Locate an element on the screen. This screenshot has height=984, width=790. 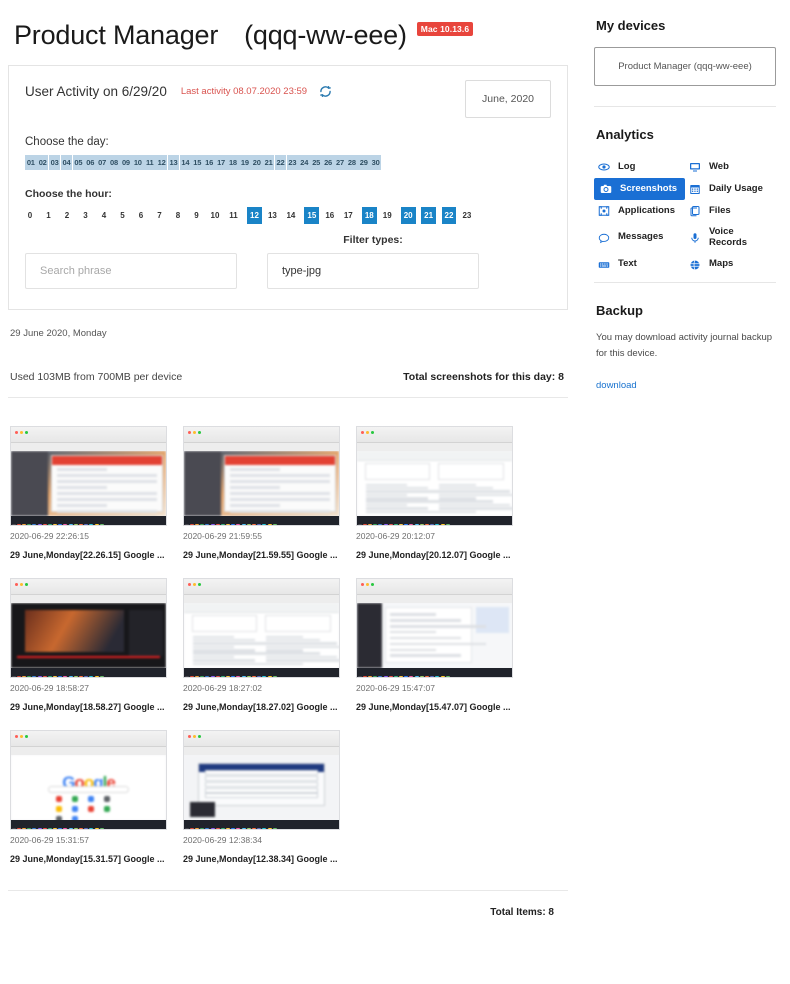
day-cell: 10 is located at coordinates (138, 162).